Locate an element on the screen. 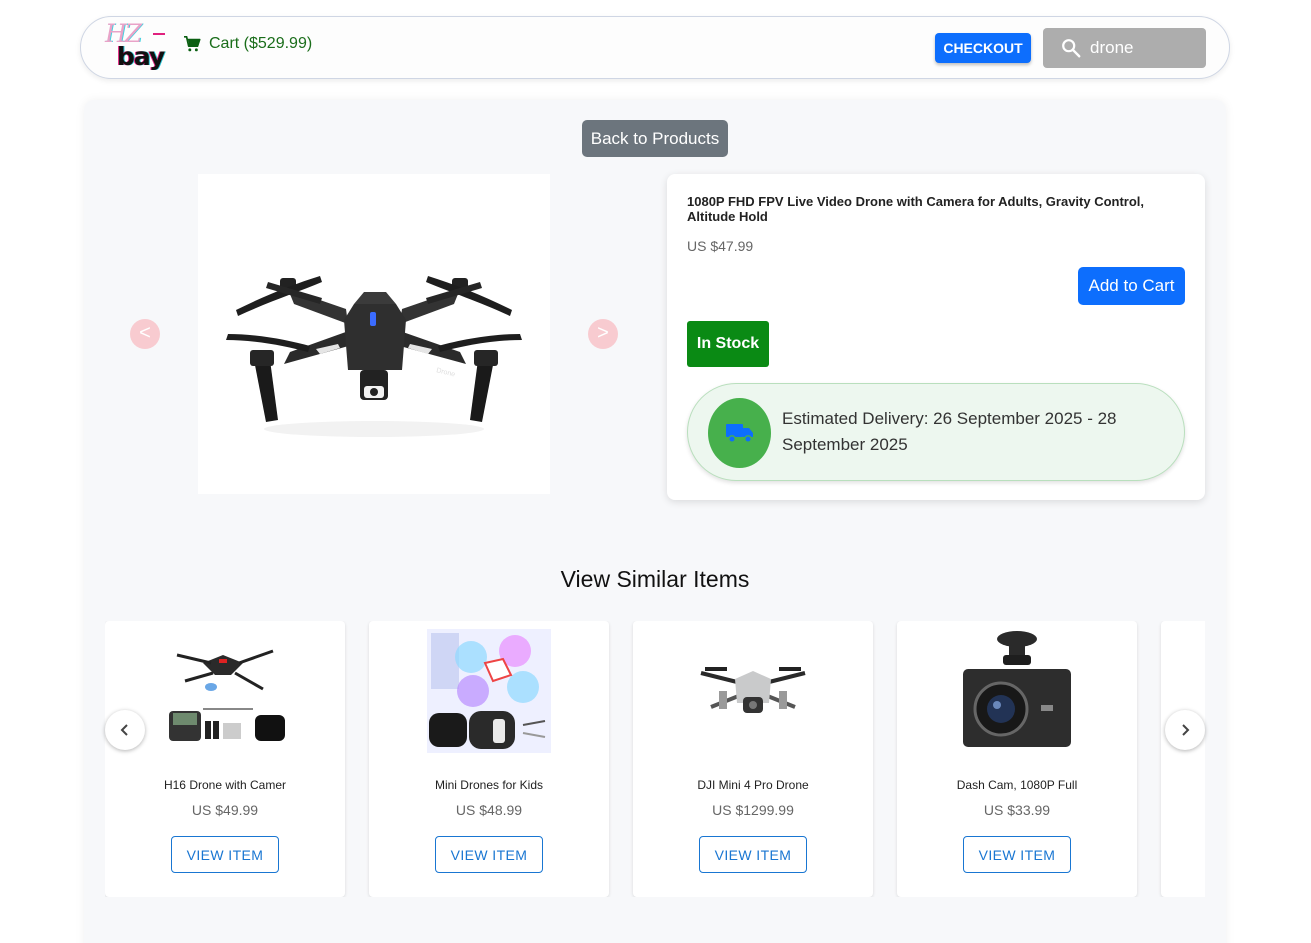 Image resolution: width=1311 pixels, height=943 pixels. chevron-right-icon: > is located at coordinates (603, 333).